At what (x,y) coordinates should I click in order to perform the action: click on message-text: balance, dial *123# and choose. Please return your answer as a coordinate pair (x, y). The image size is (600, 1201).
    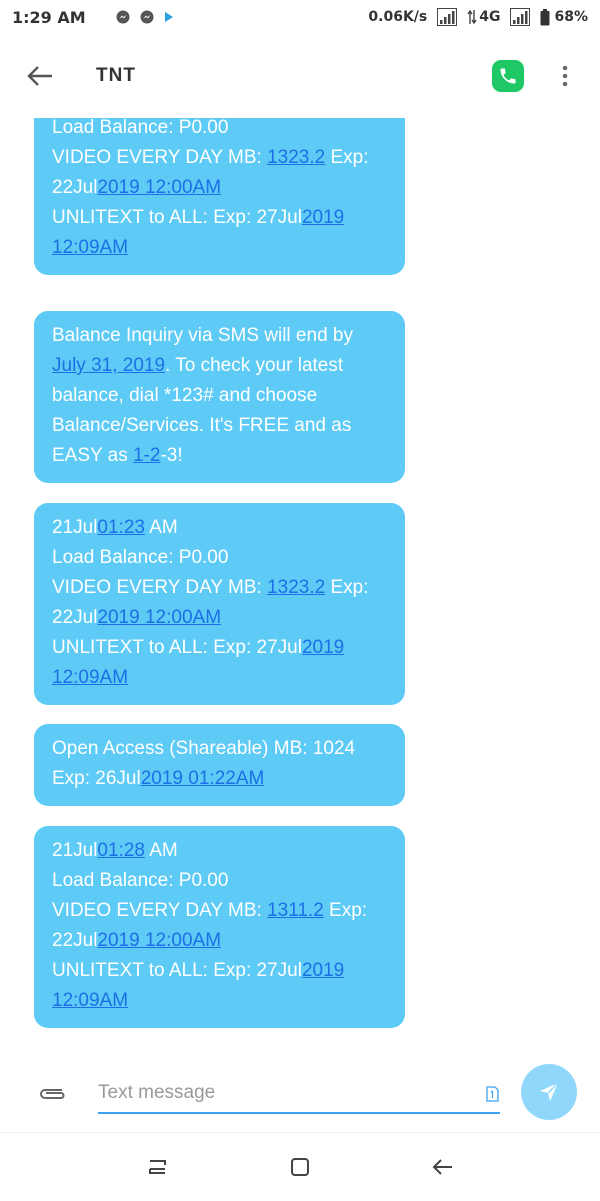
    Looking at the image, I should click on (185, 395).